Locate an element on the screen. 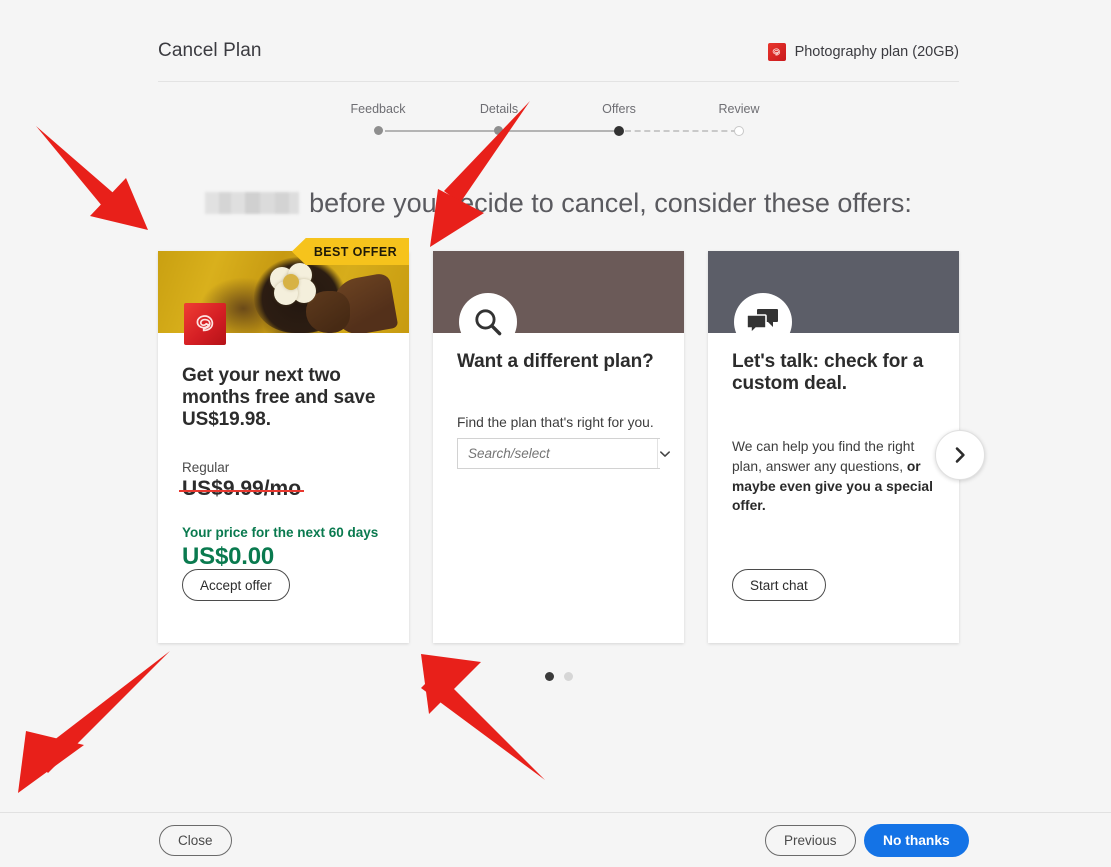 The width and height of the screenshot is (1111, 867). search-icon is located at coordinates (488, 322).